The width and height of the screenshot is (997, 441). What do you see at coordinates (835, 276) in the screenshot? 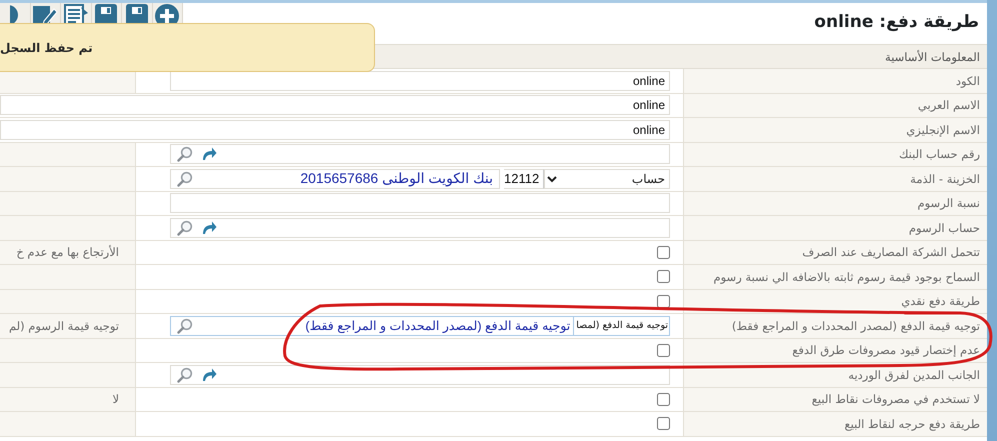
I see `field-label: السماح بوجود قيمة رسوم ثابته بالاضافه الي نسبة رسوم` at bounding box center [835, 276].